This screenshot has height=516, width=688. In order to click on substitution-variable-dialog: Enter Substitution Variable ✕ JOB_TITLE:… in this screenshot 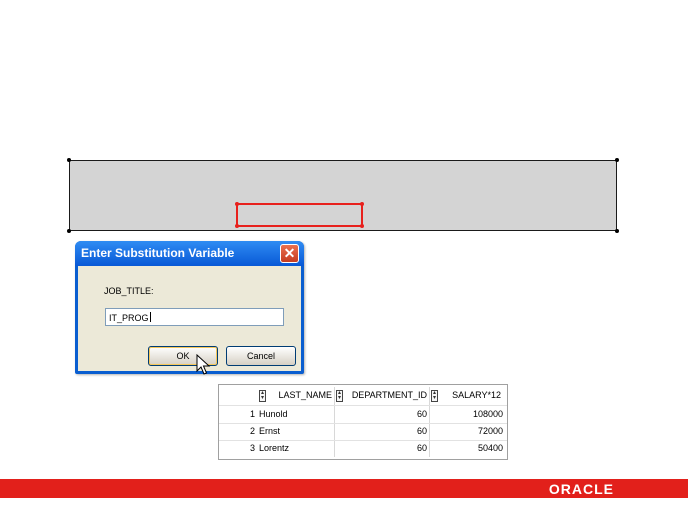, I will do `click(189, 307)`.